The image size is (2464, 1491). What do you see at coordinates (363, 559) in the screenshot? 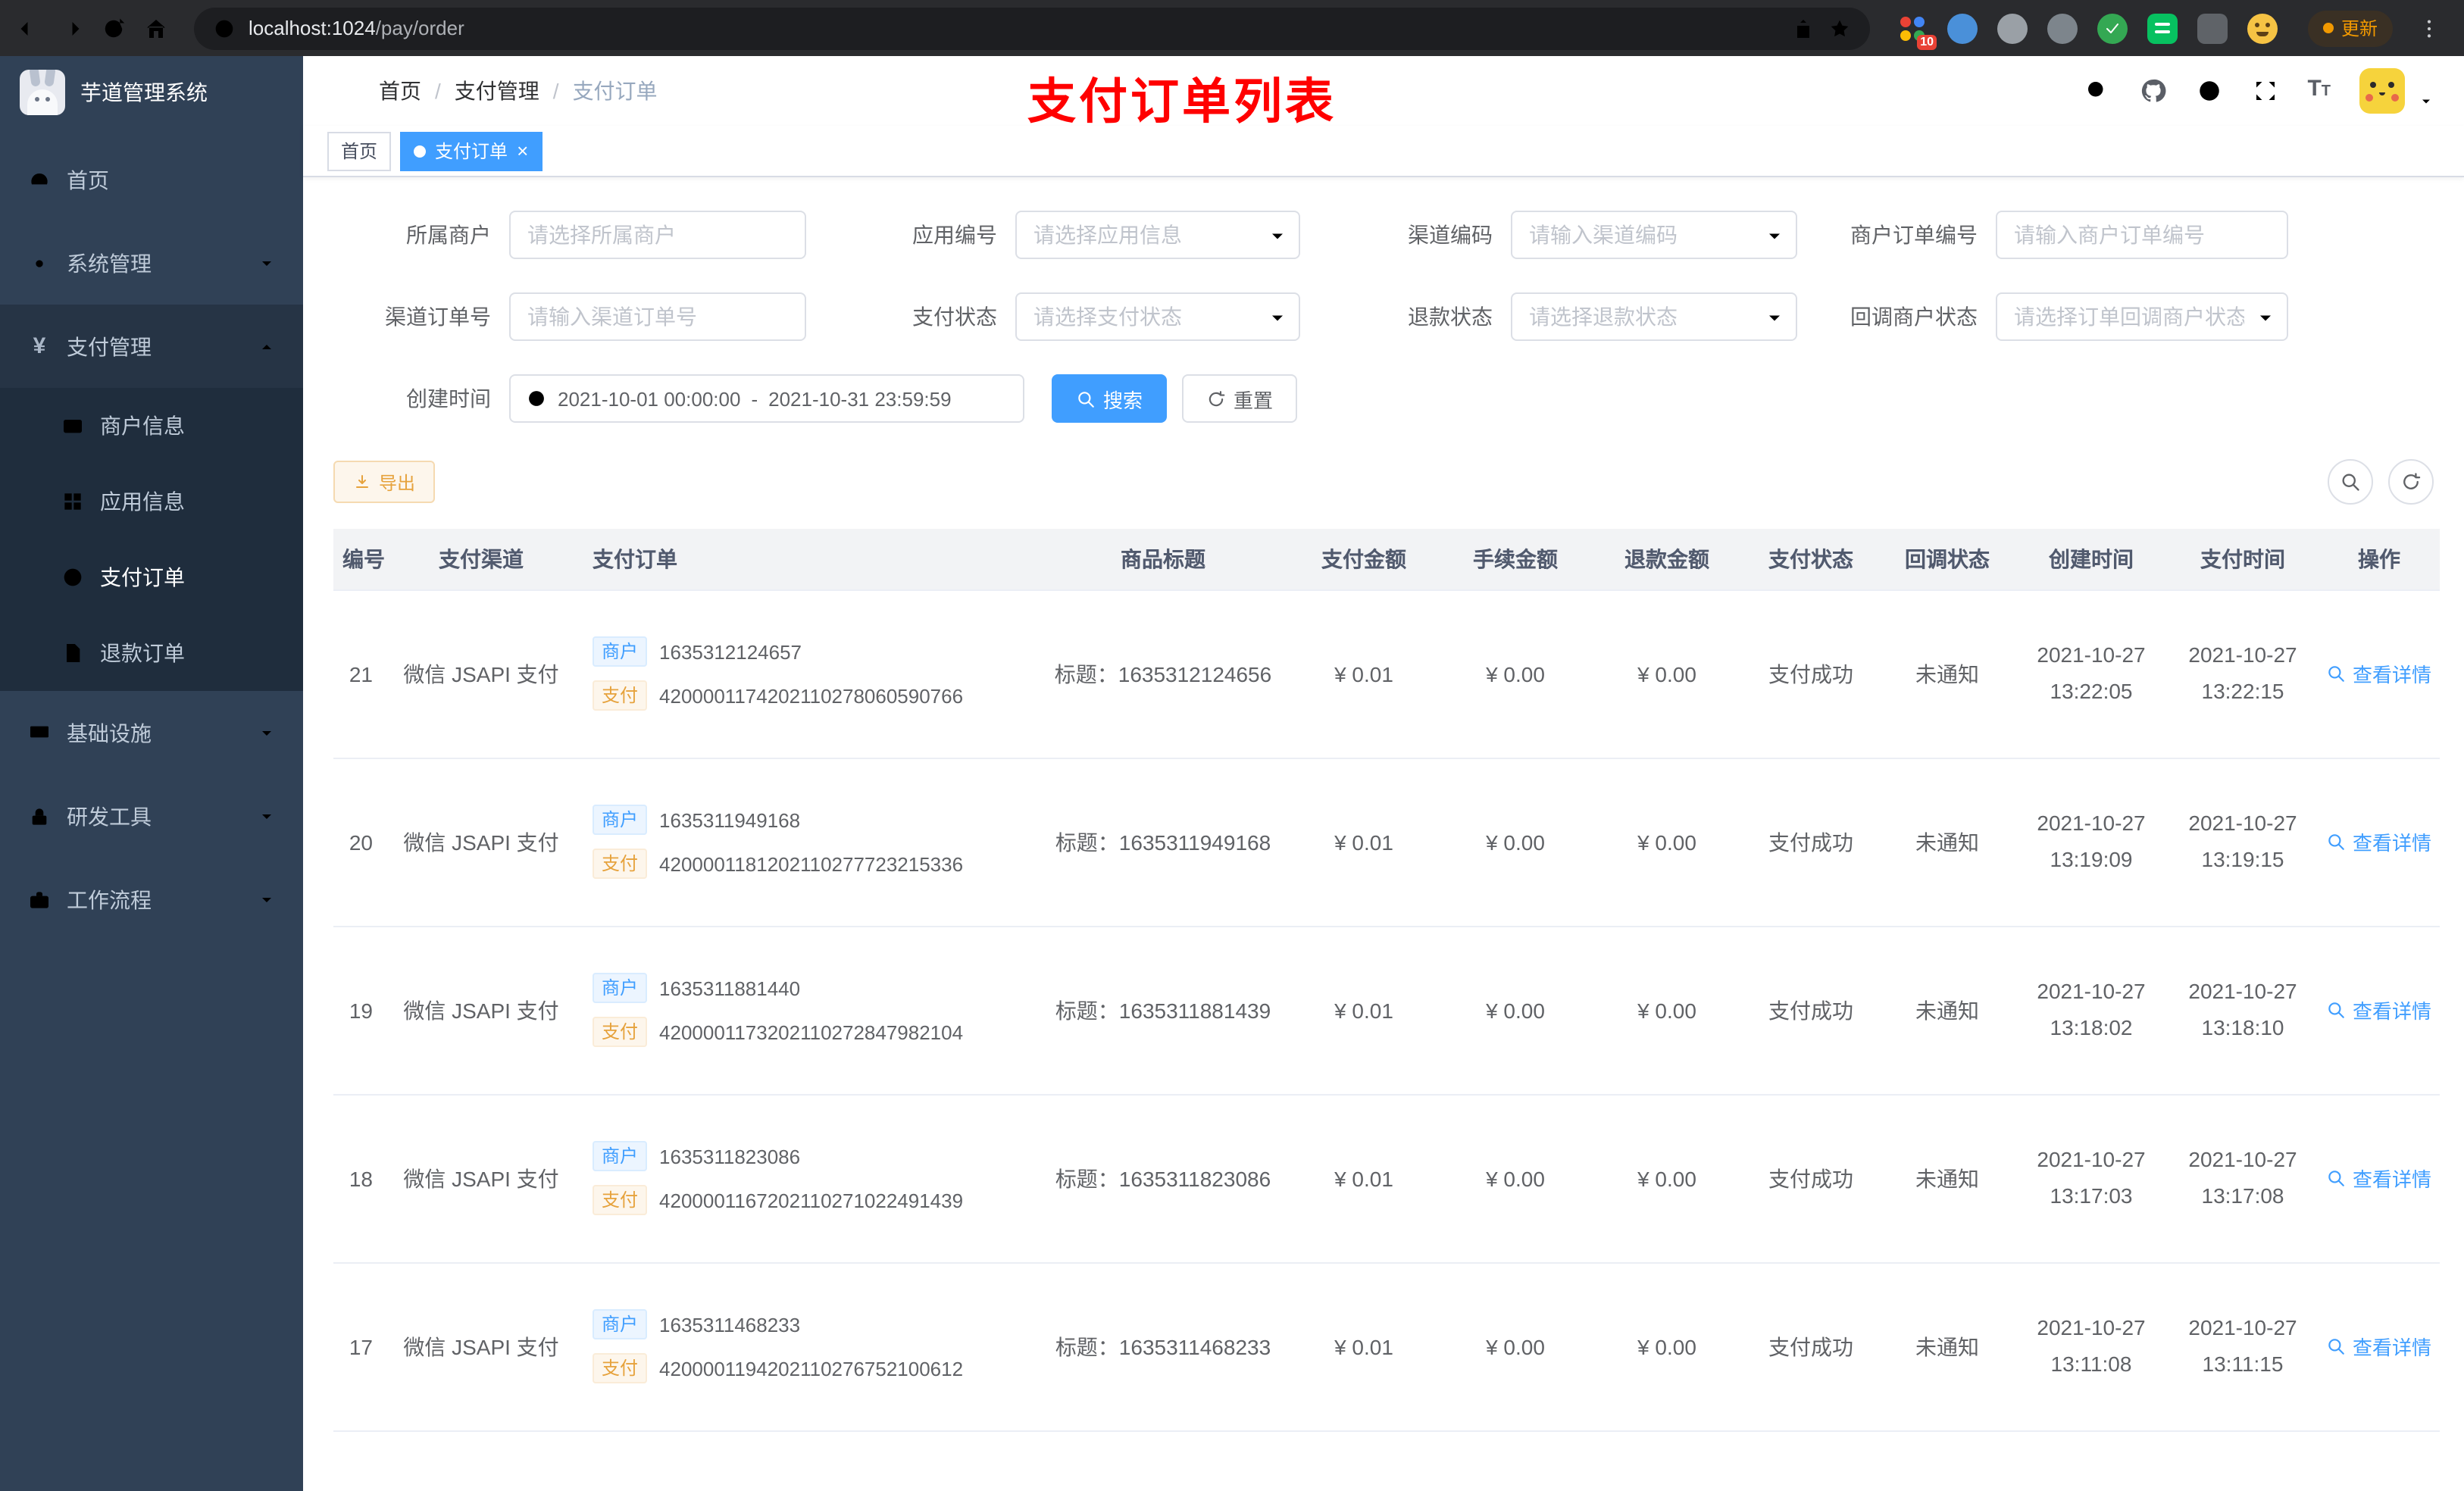
I see `col-id: 编号` at bounding box center [363, 559].